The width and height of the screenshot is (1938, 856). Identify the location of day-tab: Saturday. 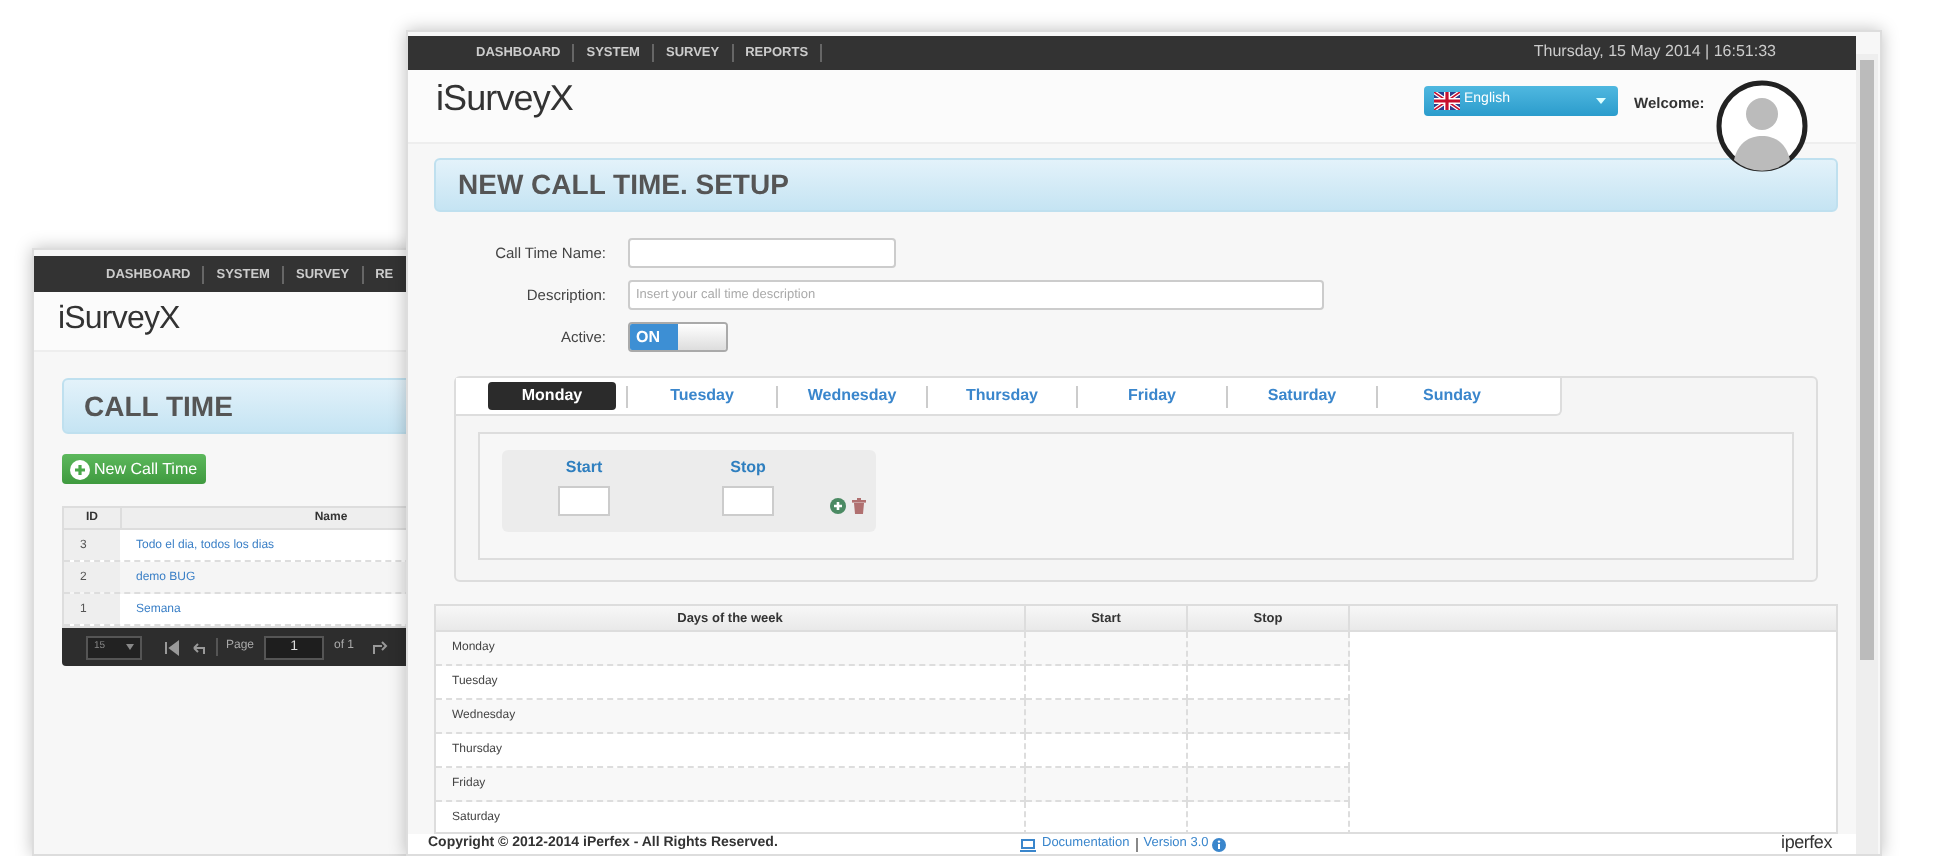
(1302, 396).